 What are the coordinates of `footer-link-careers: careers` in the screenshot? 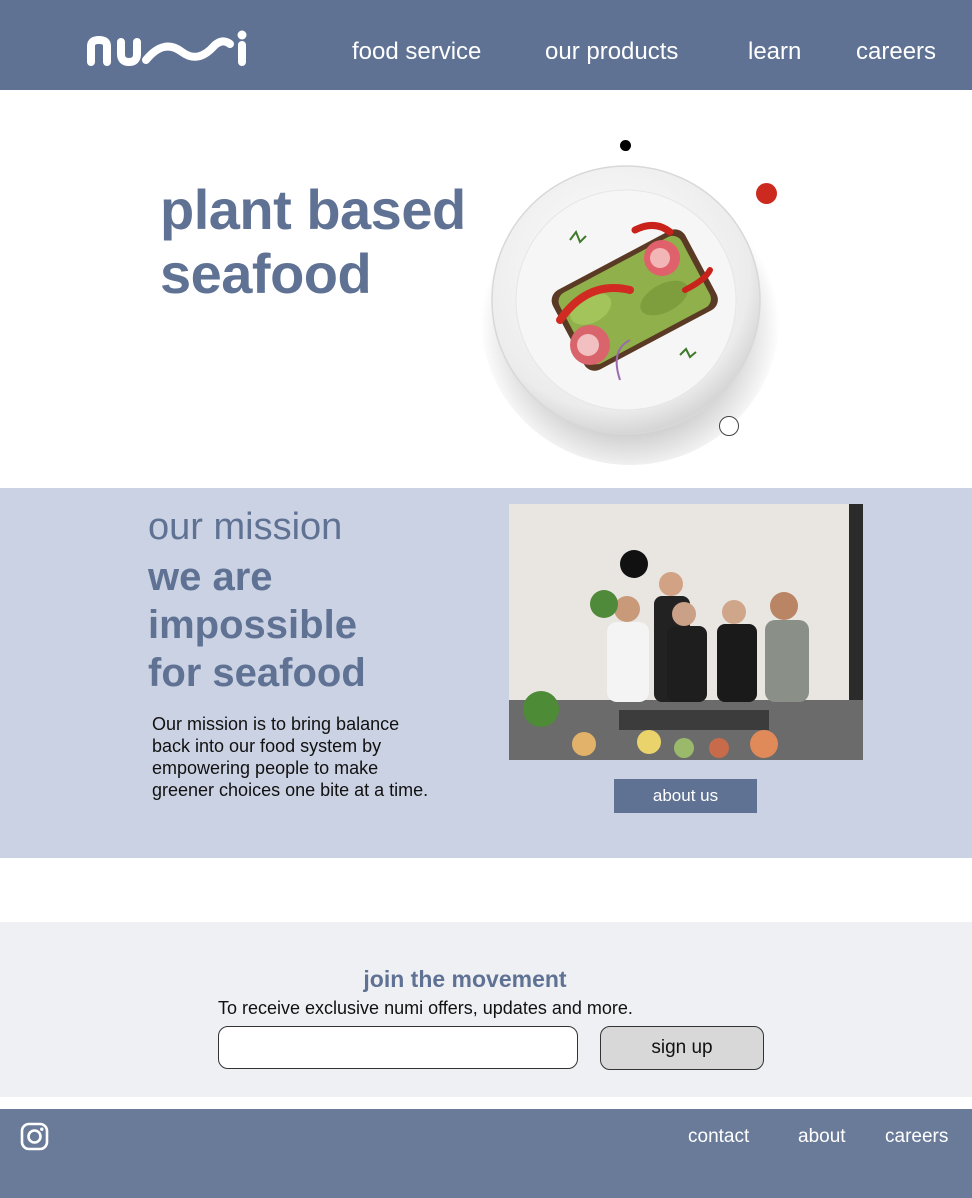 It's located at (916, 1137).